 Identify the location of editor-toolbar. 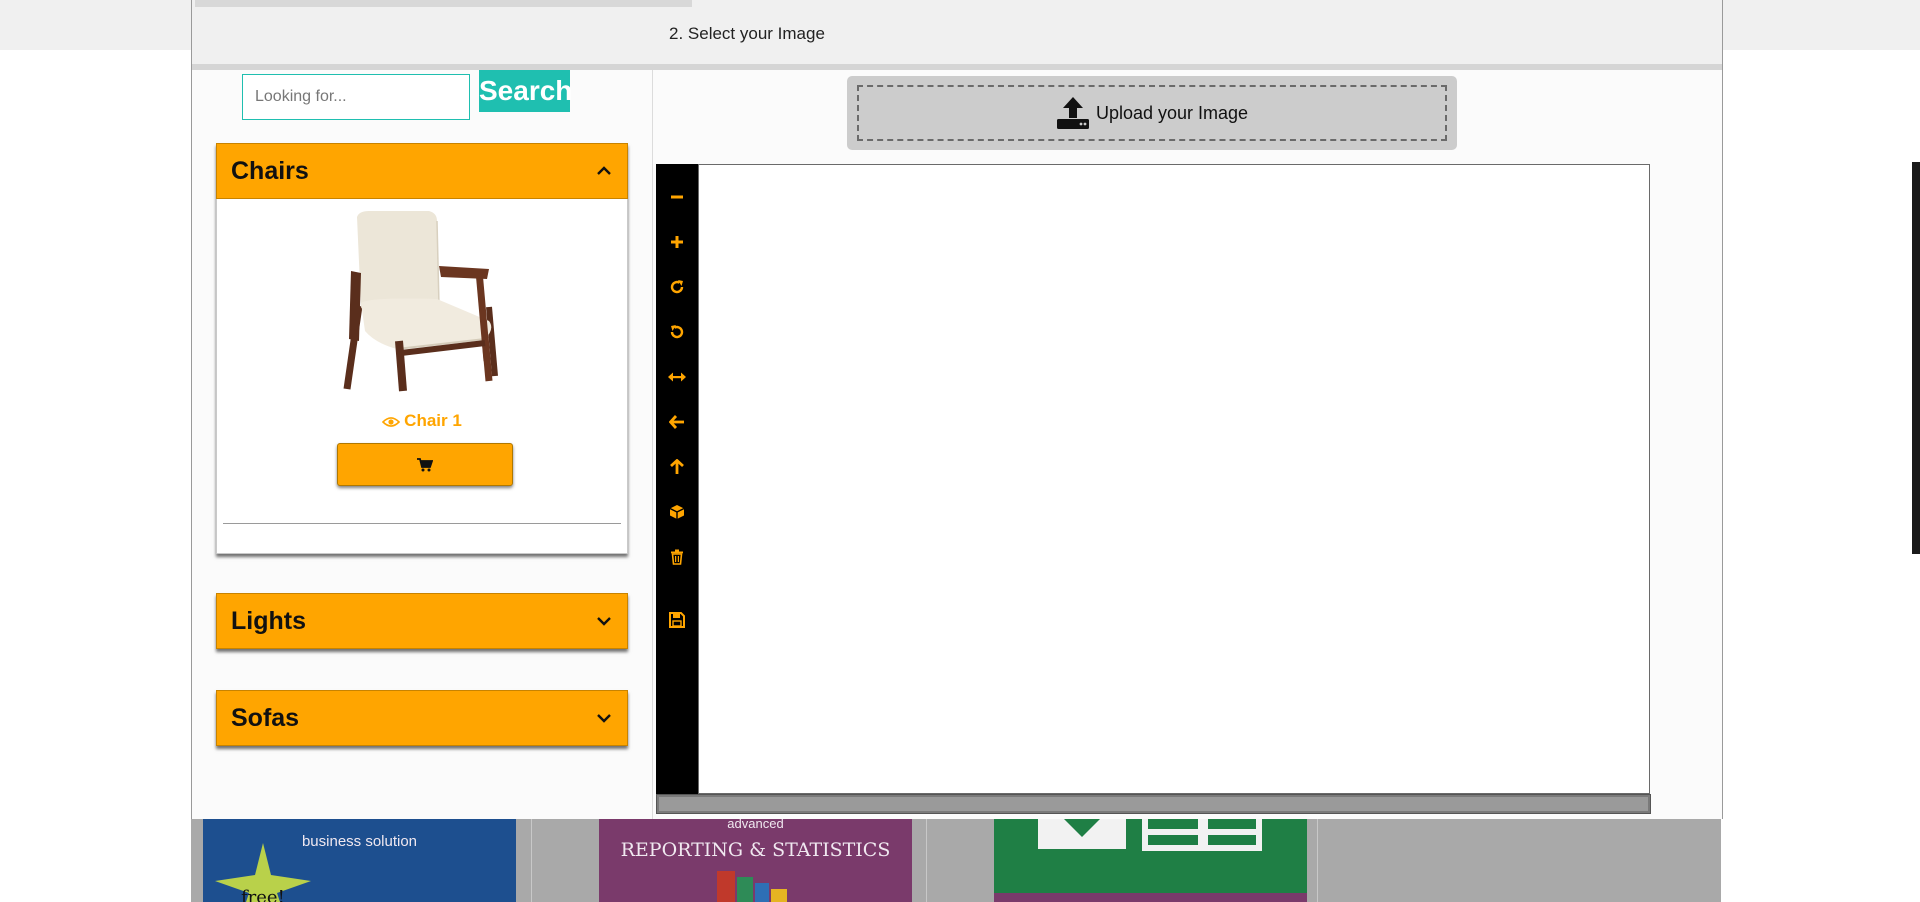
(677, 479).